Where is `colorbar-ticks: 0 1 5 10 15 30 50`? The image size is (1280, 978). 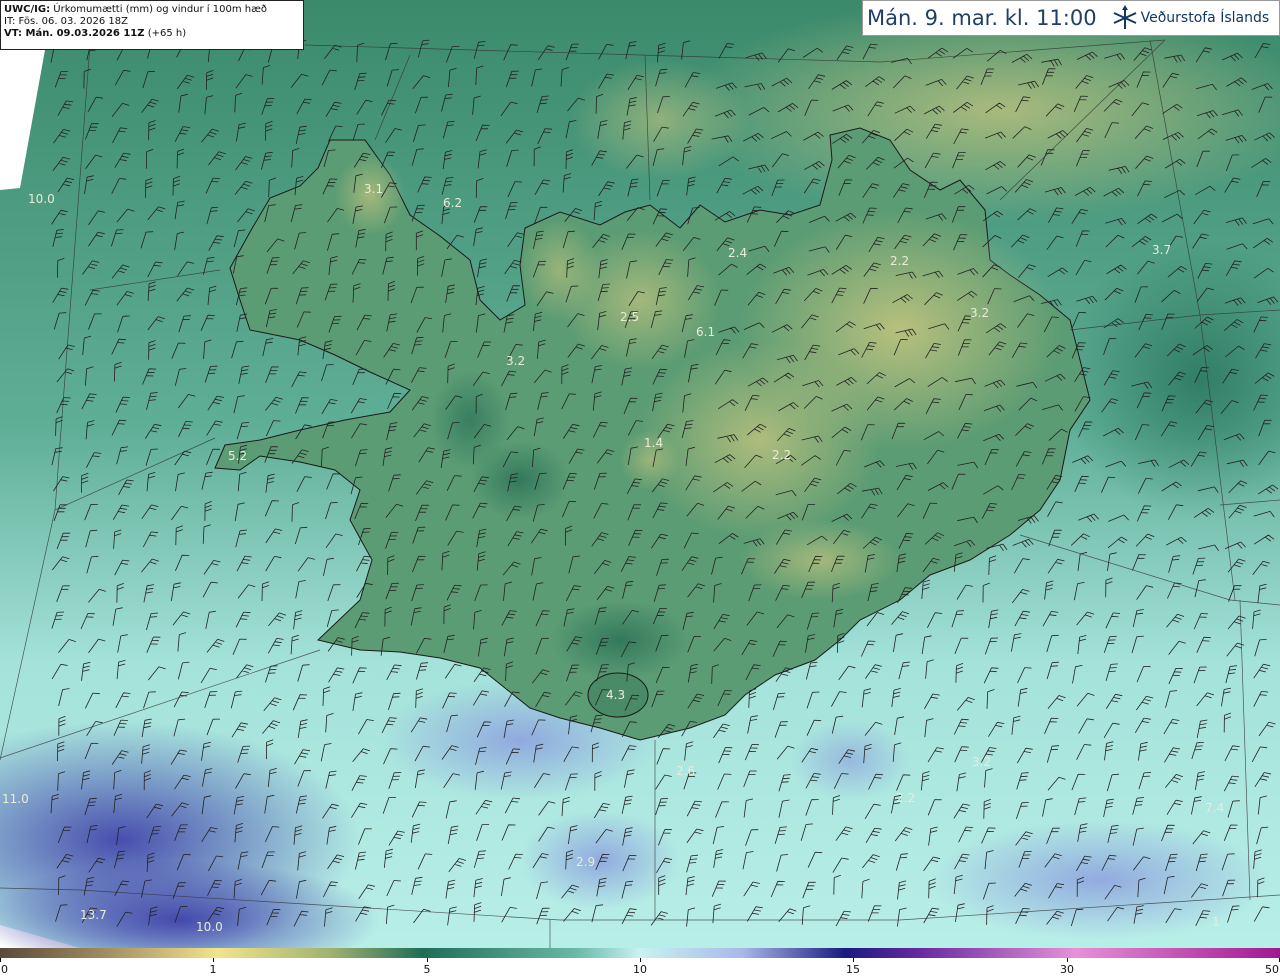 colorbar-ticks: 0 1 5 10 15 30 50 is located at coordinates (640, 968).